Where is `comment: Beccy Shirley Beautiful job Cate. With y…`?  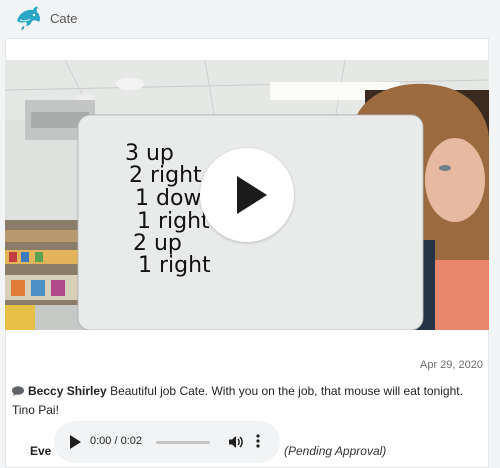
comment: Beccy Shirley Beautiful job Cate. With y… is located at coordinates (247, 400).